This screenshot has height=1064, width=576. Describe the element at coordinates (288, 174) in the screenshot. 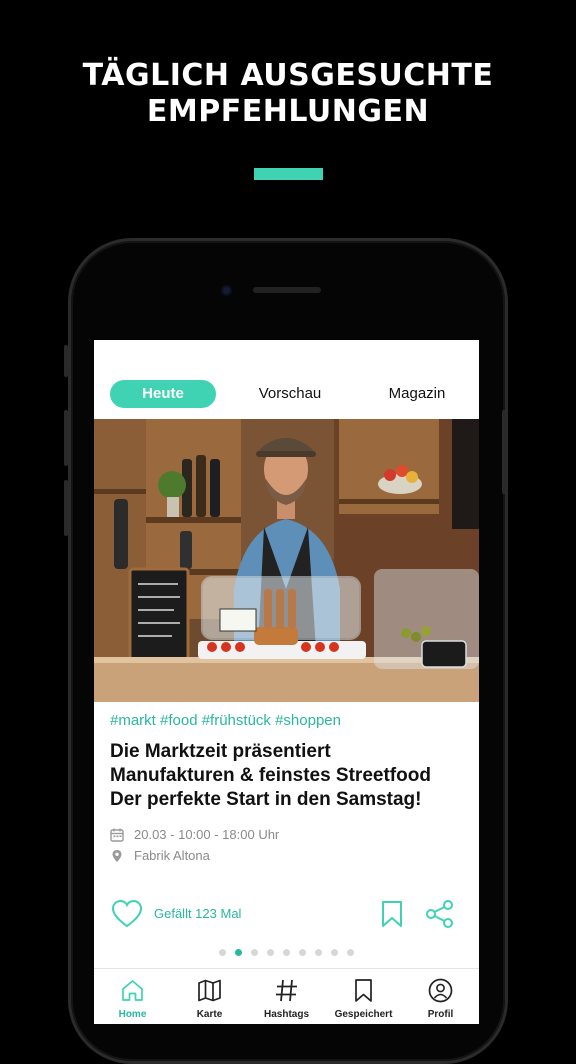

I see `accent-bar` at that location.